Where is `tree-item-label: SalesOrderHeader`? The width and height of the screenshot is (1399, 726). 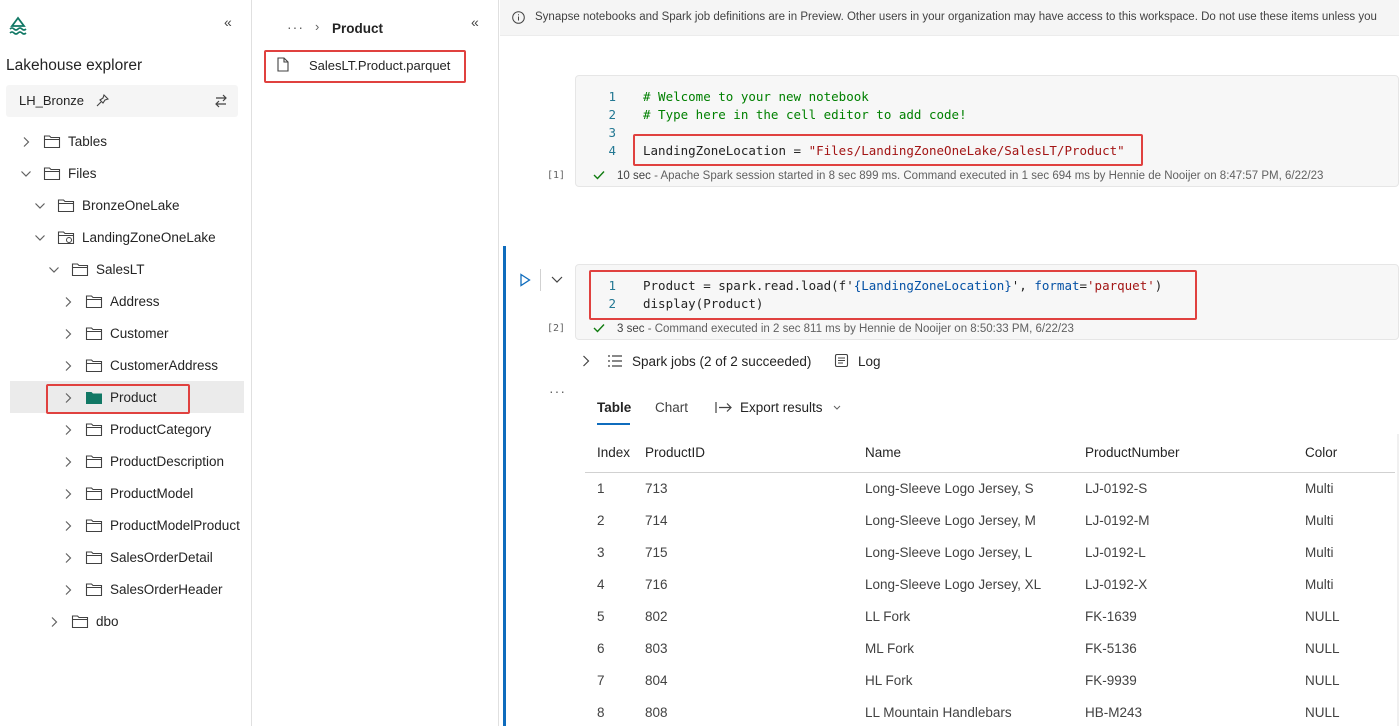
tree-item-label: SalesOrderHeader is located at coordinates (166, 589).